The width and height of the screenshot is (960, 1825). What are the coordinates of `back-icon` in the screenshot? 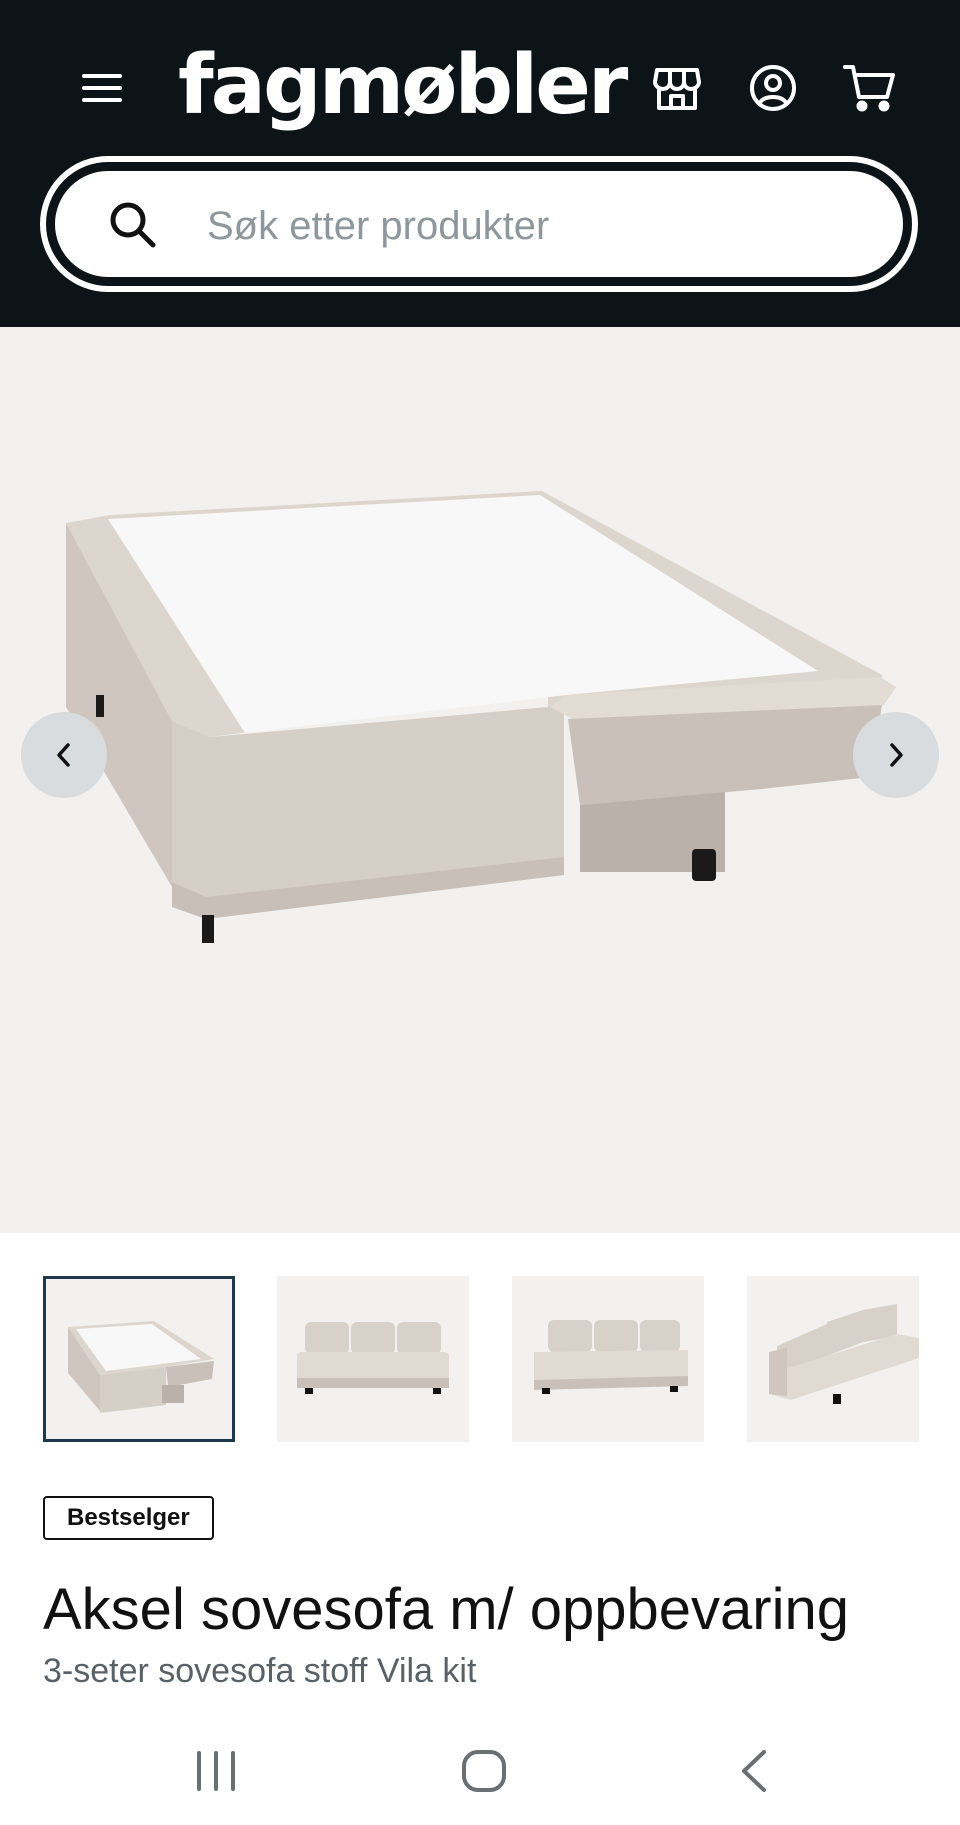 It's located at (754, 1771).